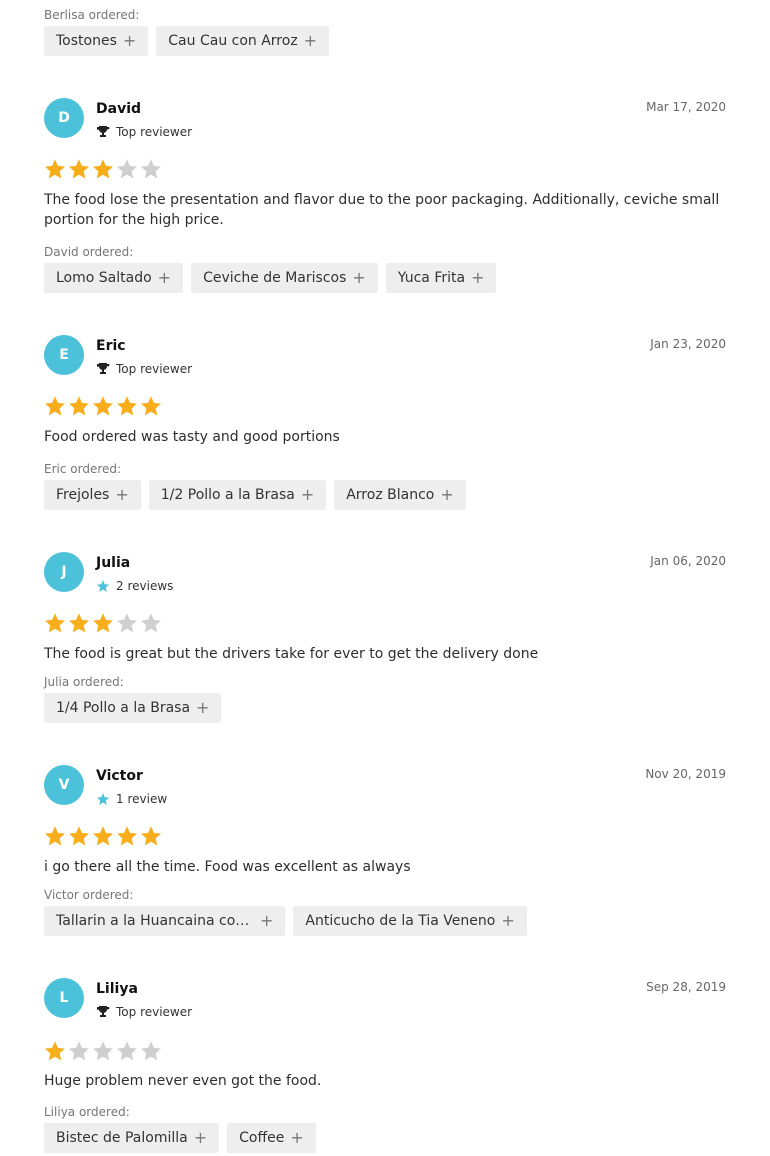 Image resolution: width=770 pixels, height=1156 pixels. I want to click on ordered-item-chip: 1/2 Pollo a la Brasa +, so click(237, 495).